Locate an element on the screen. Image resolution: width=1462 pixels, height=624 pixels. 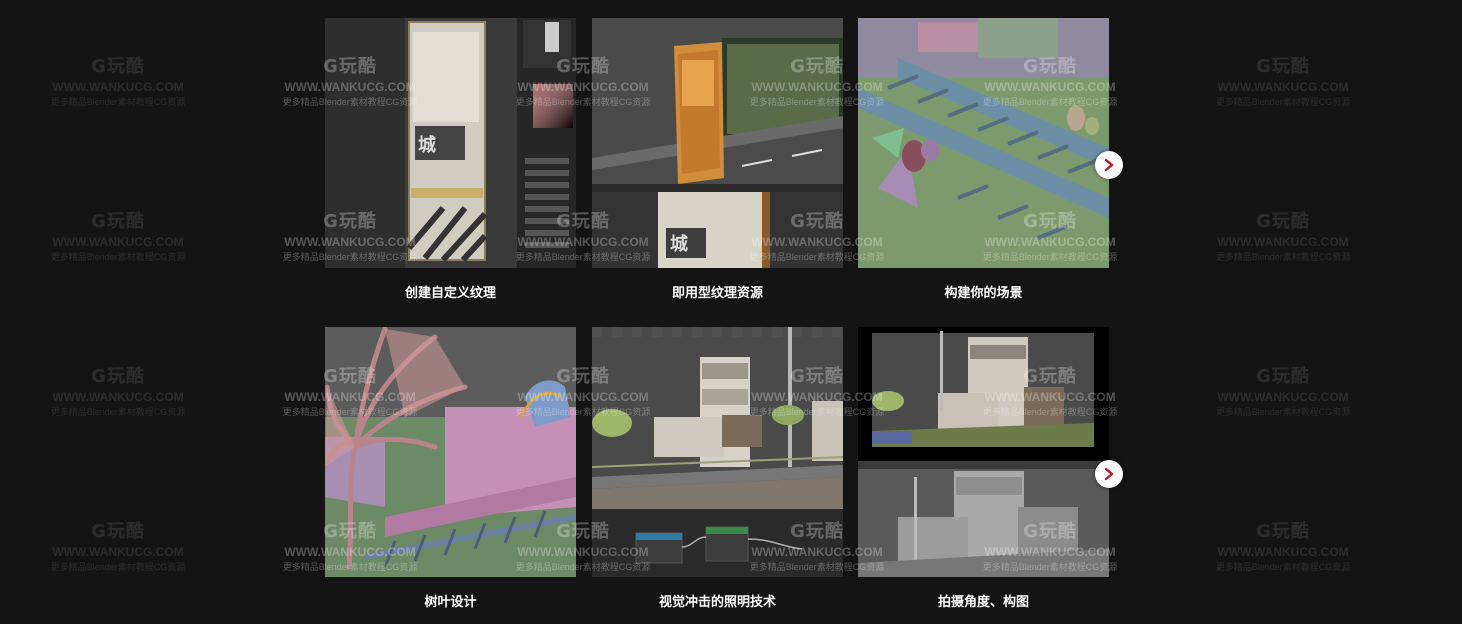
gallery-card-custom-textures: 城 is located at coordinates (450, 143).